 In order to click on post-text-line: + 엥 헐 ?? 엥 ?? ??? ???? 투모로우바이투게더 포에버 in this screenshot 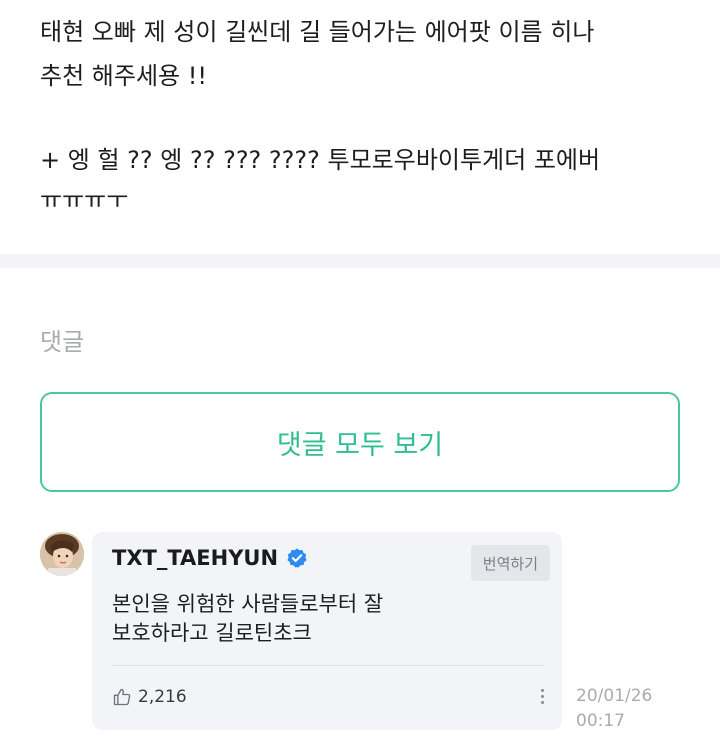, I will do `click(320, 160)`.